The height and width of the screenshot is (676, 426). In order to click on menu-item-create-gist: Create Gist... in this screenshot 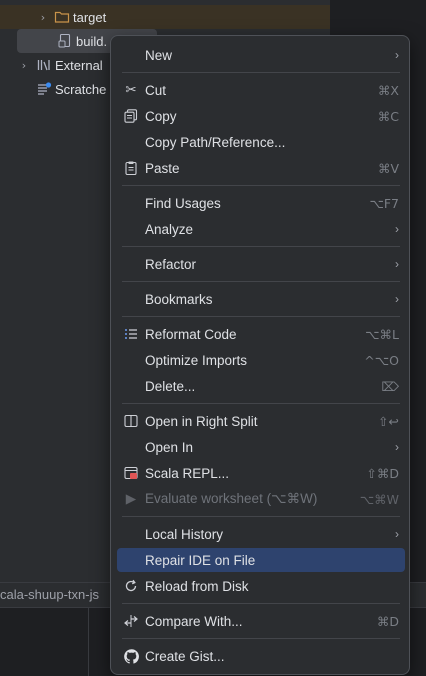, I will do `click(261, 656)`.